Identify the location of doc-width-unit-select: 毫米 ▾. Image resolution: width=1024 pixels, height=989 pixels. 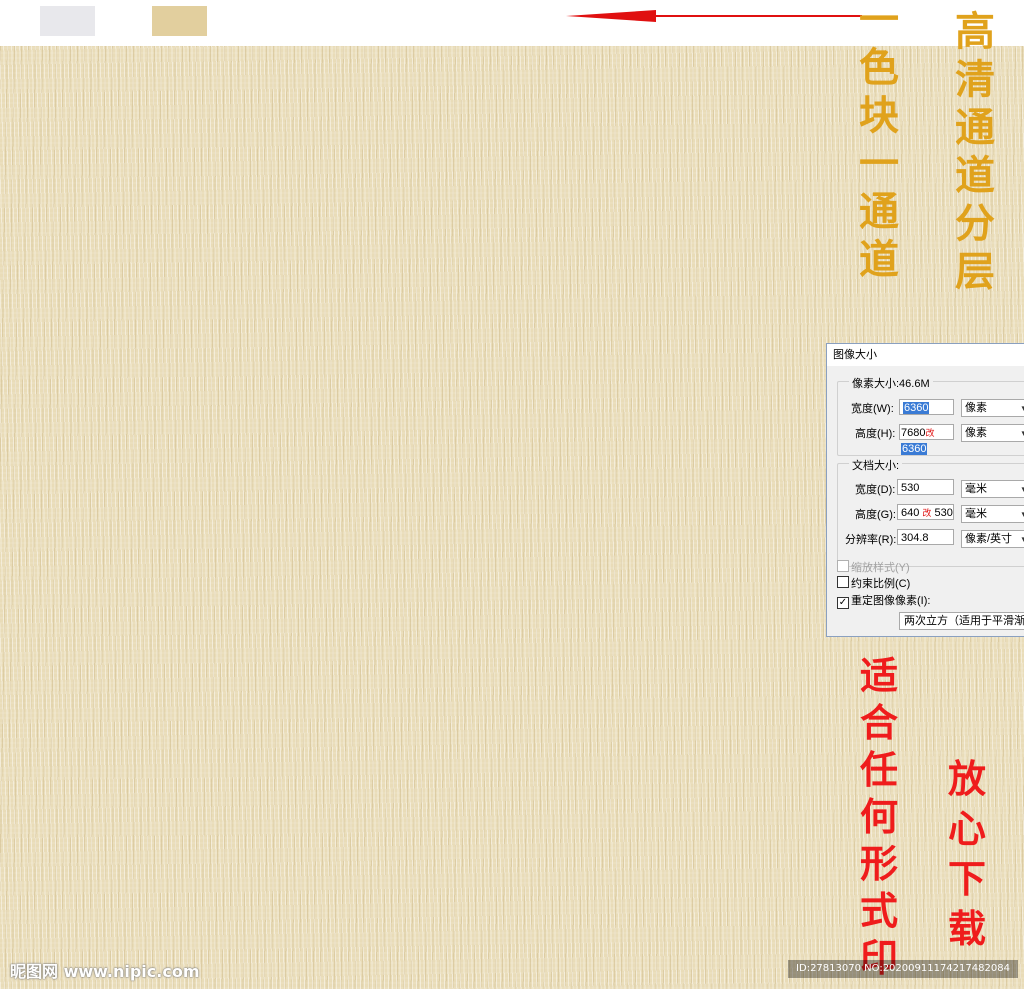
(992, 489).